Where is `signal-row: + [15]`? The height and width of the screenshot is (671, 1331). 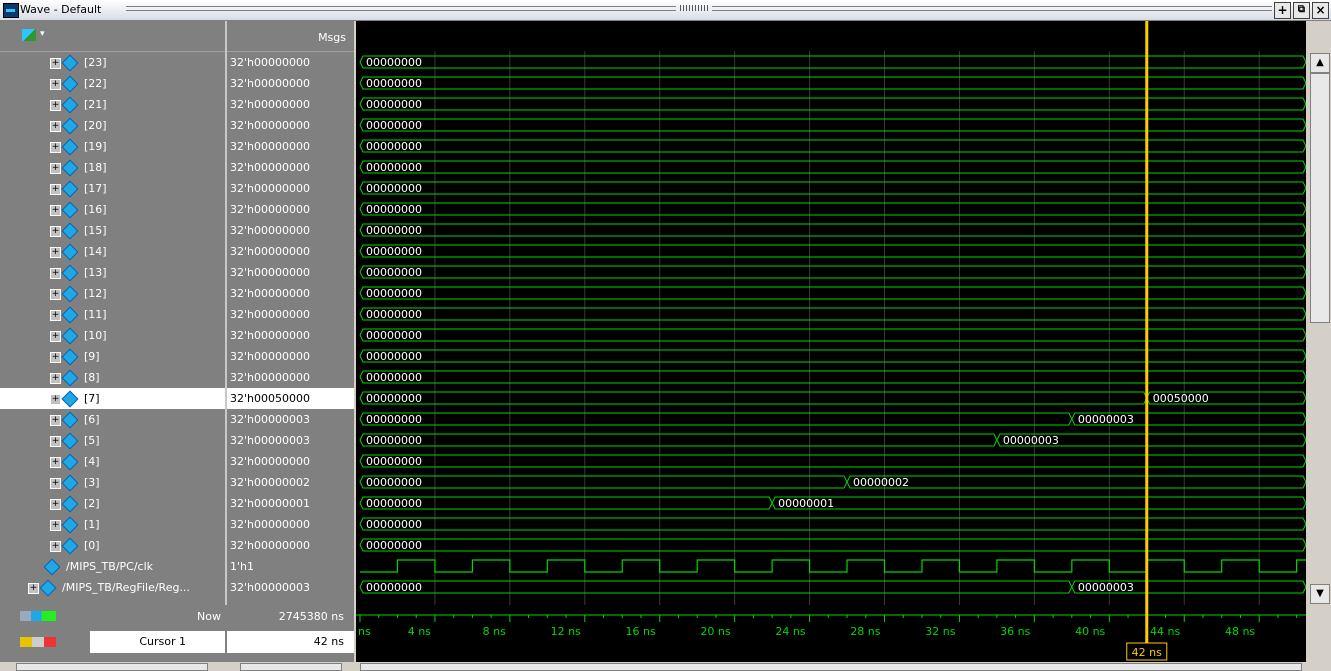
signal-row: + [15] is located at coordinates (112, 230).